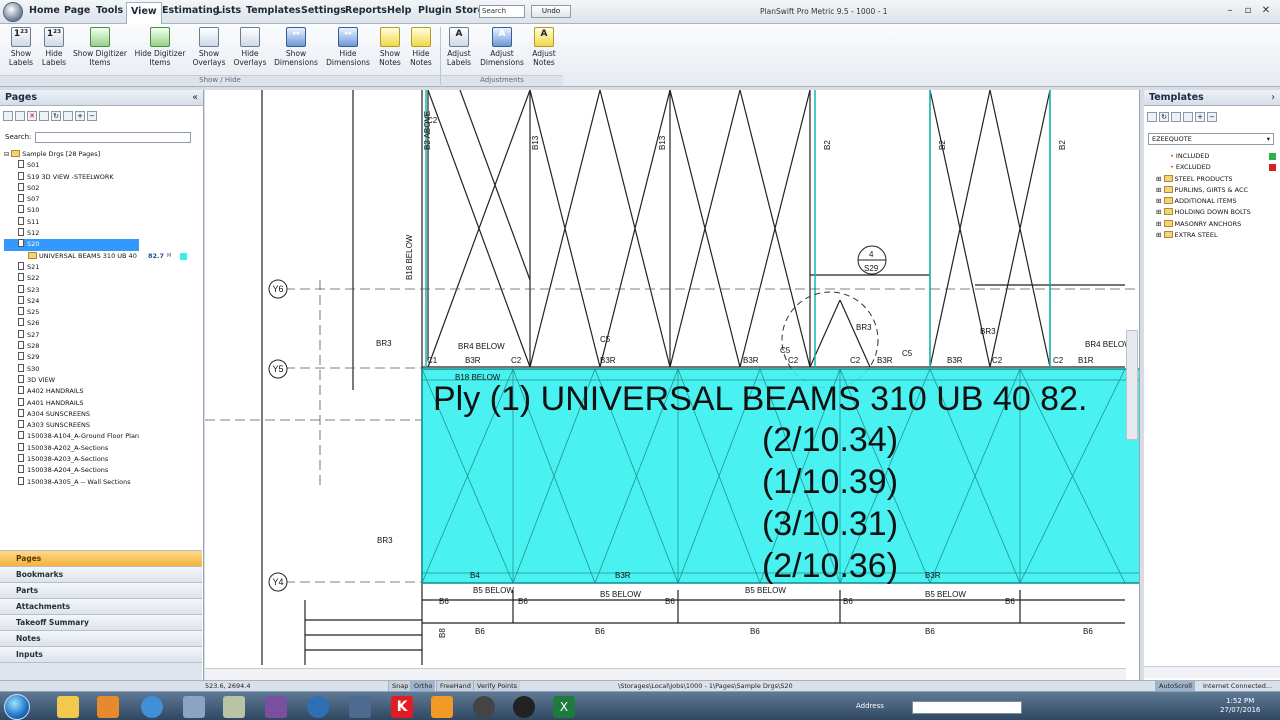 The height and width of the screenshot is (720, 1280). Describe the element at coordinates (71, 154) in the screenshot. I see `tree-root: ⊟ Sample Drgs [28 Pages]` at that location.